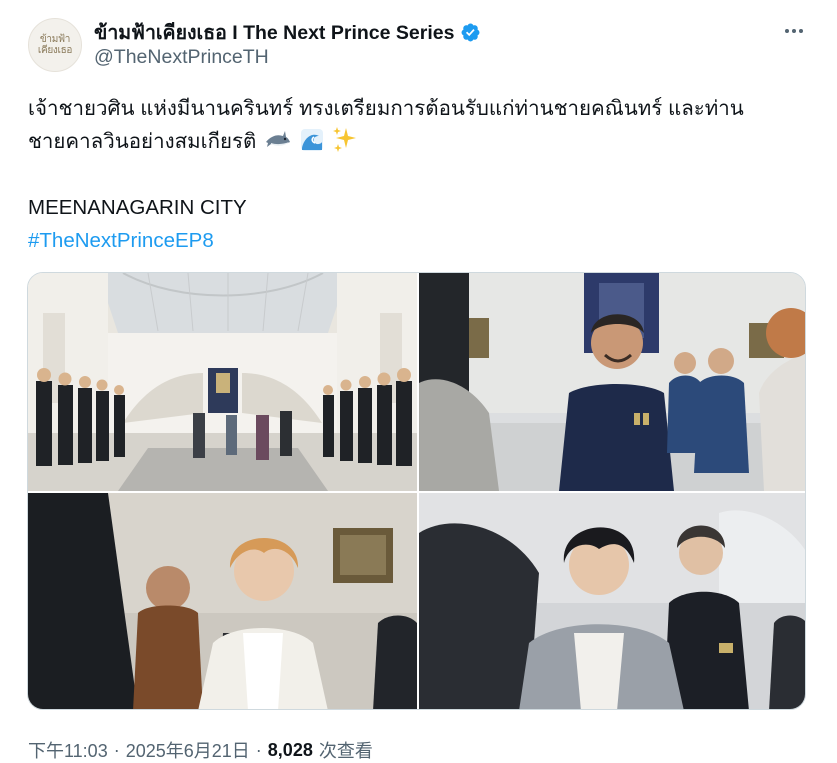 Image resolution: width=837 pixels, height=763 pixels. What do you see at coordinates (181, 57) in the screenshot?
I see `author-handle: @TheNextPrinceTH` at bounding box center [181, 57].